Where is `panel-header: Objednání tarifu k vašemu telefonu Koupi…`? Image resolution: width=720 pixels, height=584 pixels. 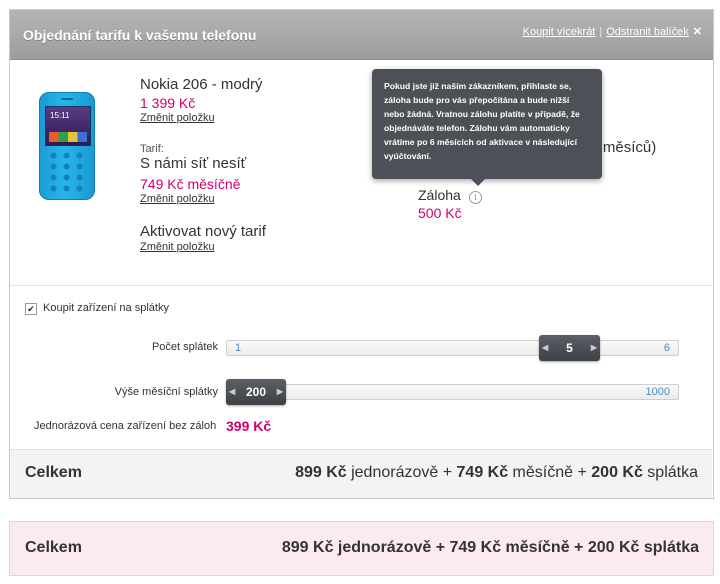
panel-header: Objednání tarifu k vašemu telefonu Koupi… is located at coordinates (361, 35).